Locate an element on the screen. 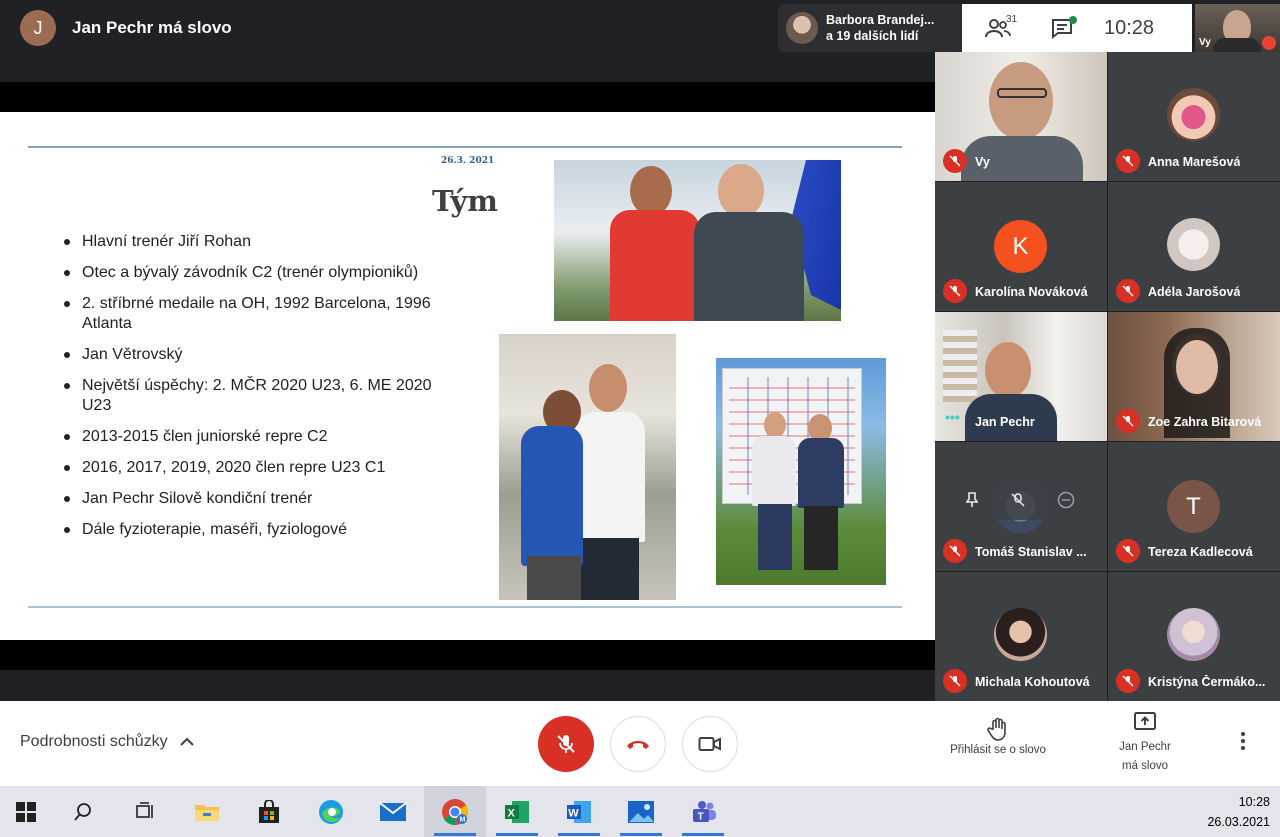 This screenshot has width=1280, height=837. participant-name: Anna Marešová is located at coordinates (1194, 162).